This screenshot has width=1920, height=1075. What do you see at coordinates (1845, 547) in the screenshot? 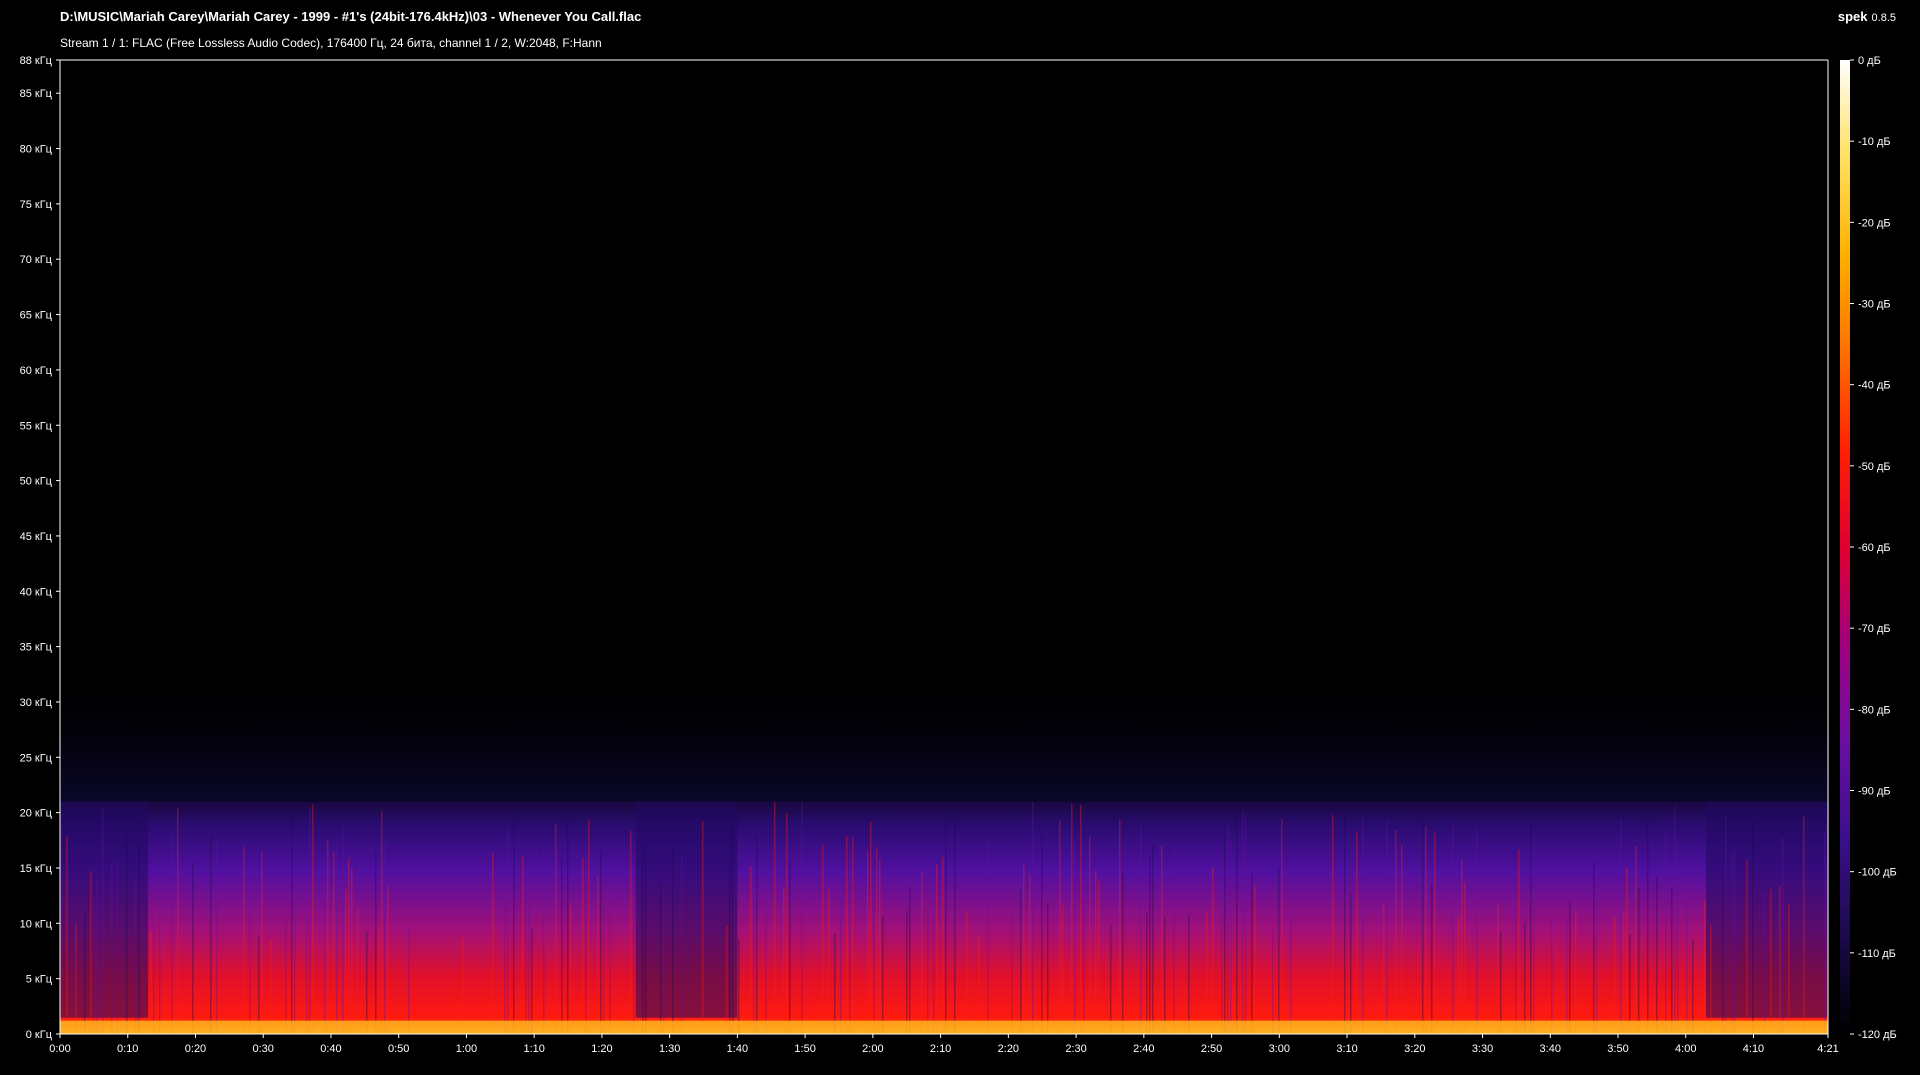
I see `colorbar-gradient` at bounding box center [1845, 547].